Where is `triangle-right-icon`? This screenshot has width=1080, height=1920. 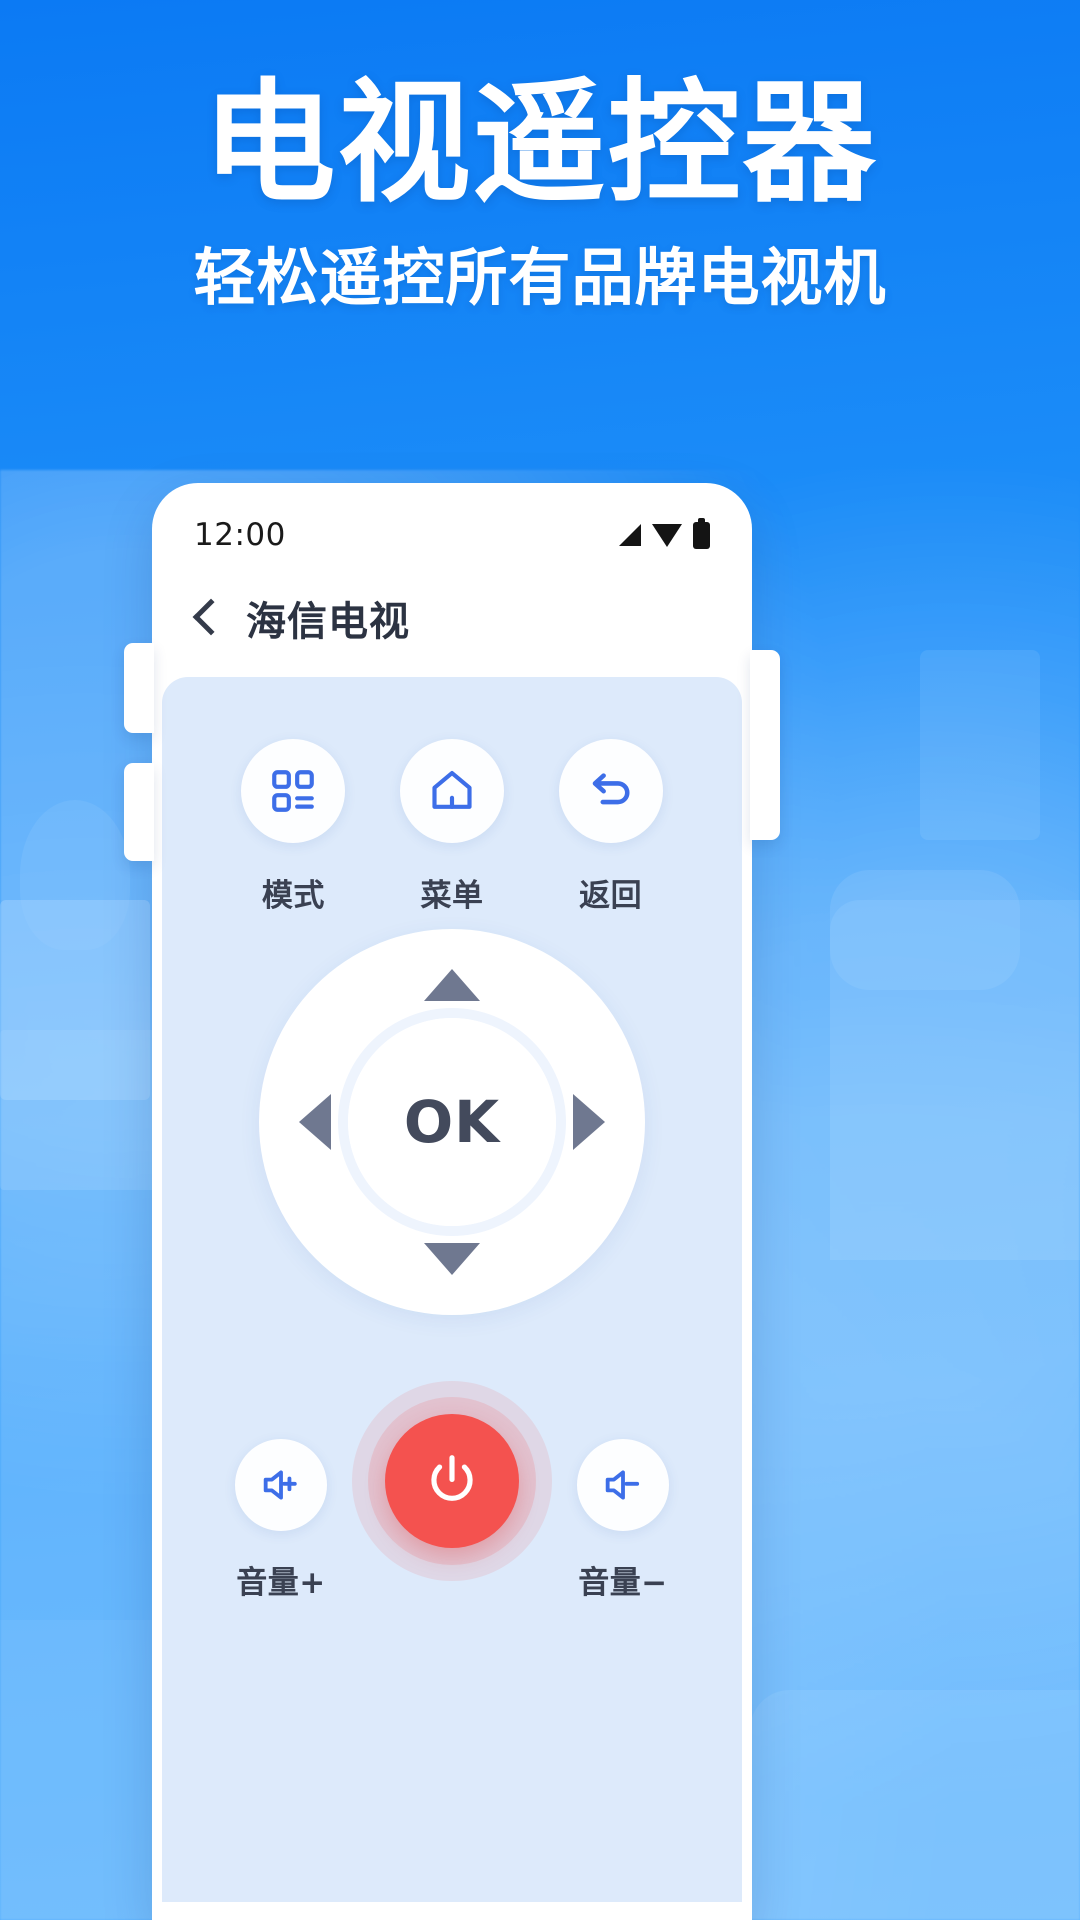 triangle-right-icon is located at coordinates (589, 1122).